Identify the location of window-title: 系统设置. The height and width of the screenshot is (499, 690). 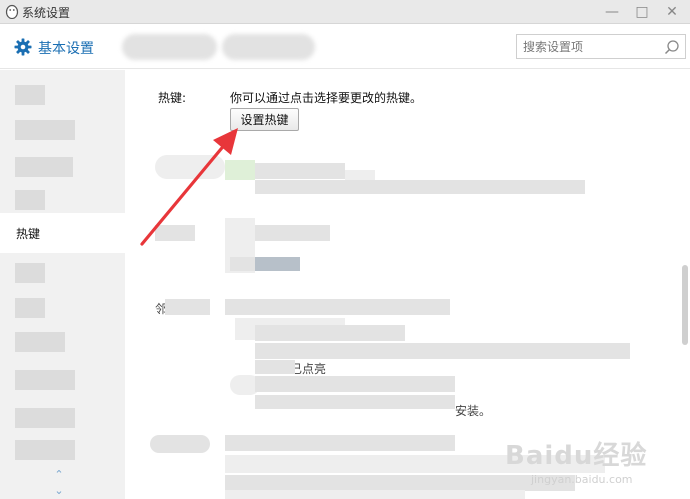
(46, 13).